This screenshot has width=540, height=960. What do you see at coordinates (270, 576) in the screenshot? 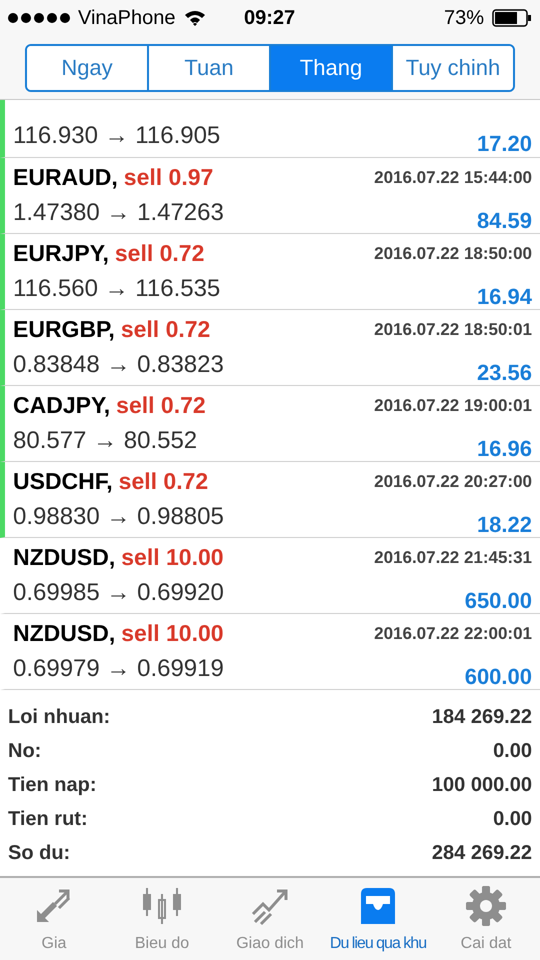
I see `trade-row: NZDUSD, sell 10.00 2016.07.22 21:45:31 0.69985 → 0.69920 650.00` at bounding box center [270, 576].